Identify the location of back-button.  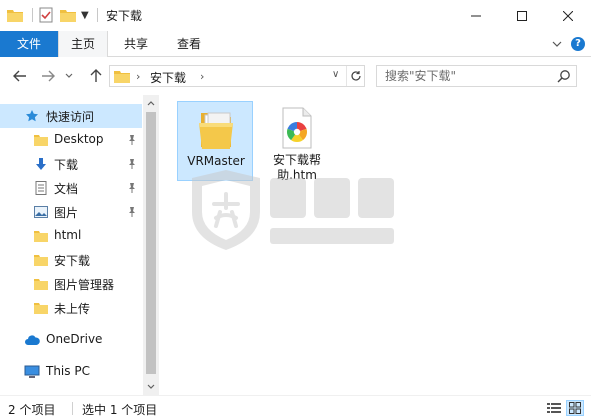
(20, 76).